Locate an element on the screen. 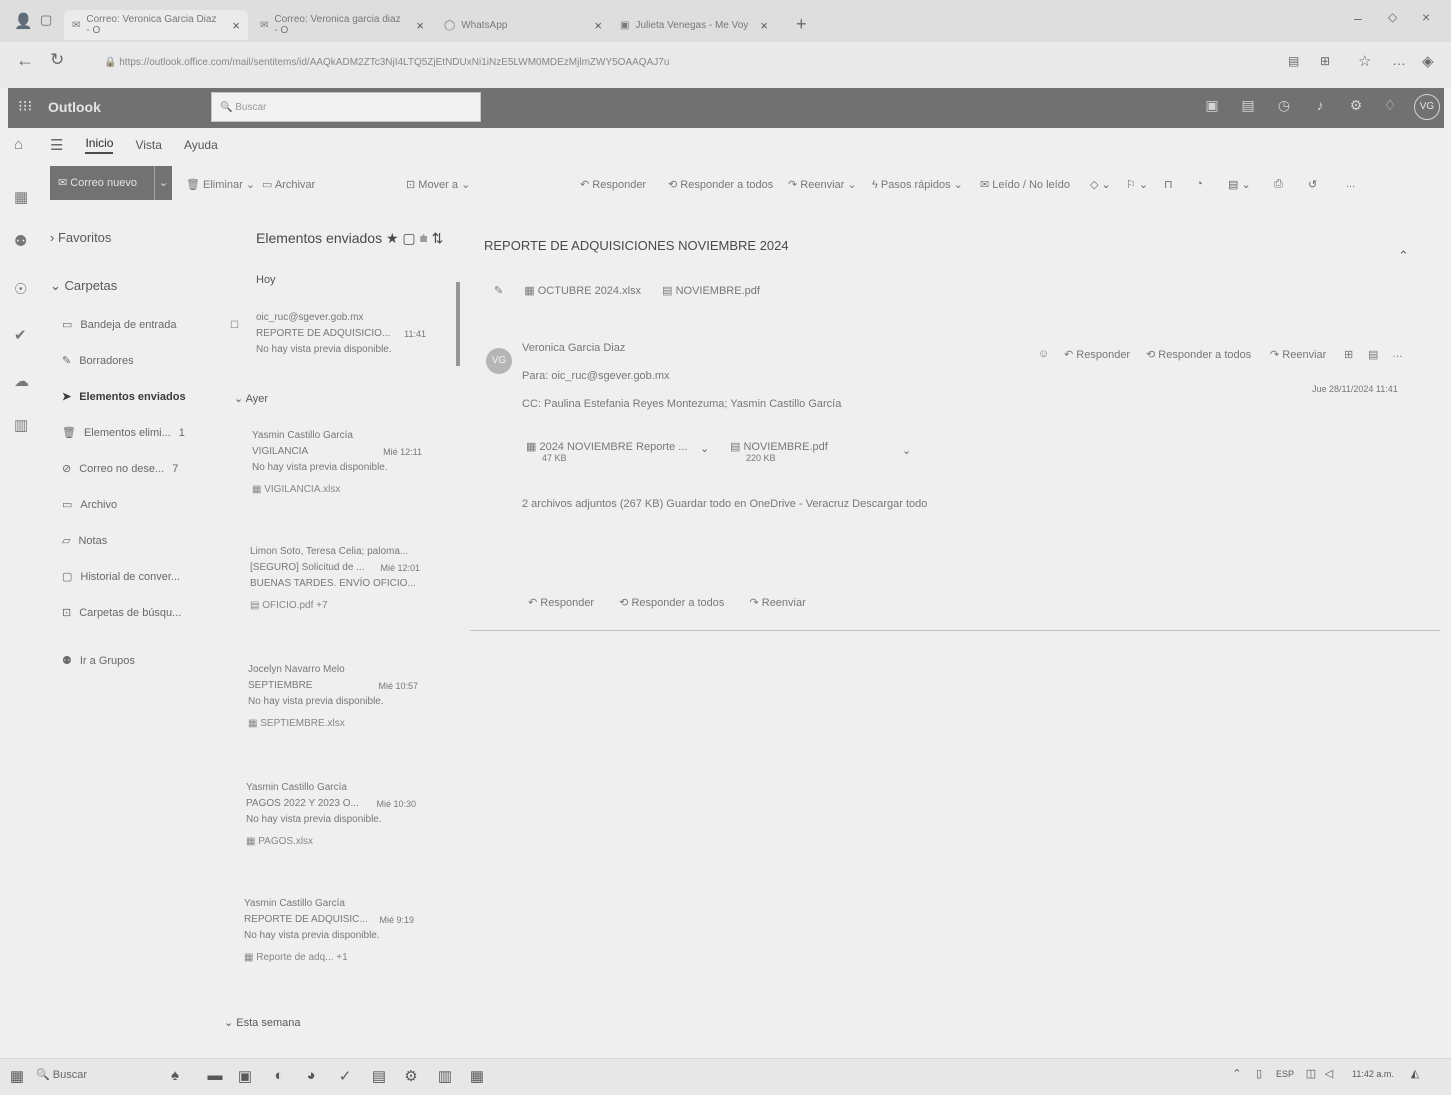 This screenshot has width=1451, height=1095. snooze-icon: ◔ is located at coordinates (1199, 184).